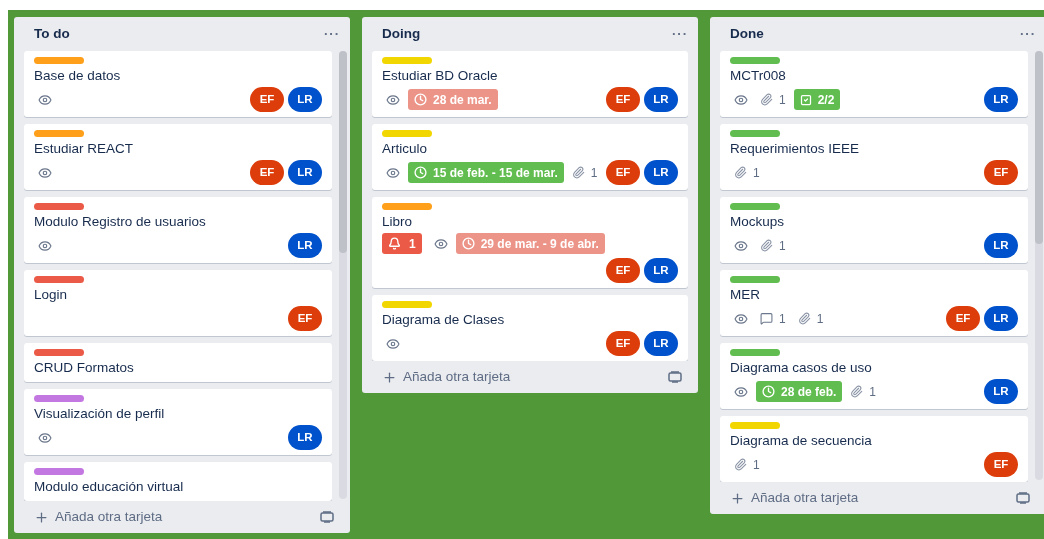 The width and height of the screenshot is (1044, 539). What do you see at coordinates (874, 230) in the screenshot?
I see `task-card: Mockups 1 LR` at bounding box center [874, 230].